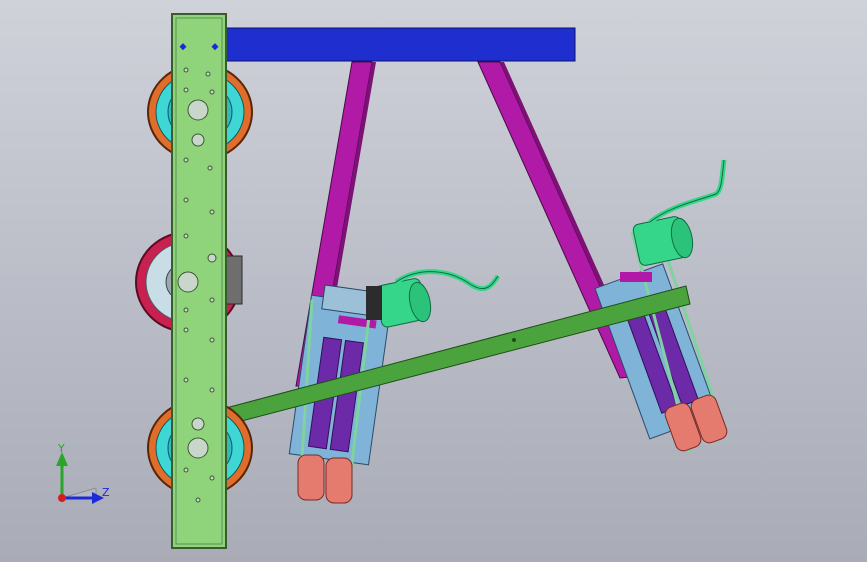 Image resolution: width=867 pixels, height=562 pixels. Describe the element at coordinates (80, 478) in the screenshot. I see `reference-triad` at that location.